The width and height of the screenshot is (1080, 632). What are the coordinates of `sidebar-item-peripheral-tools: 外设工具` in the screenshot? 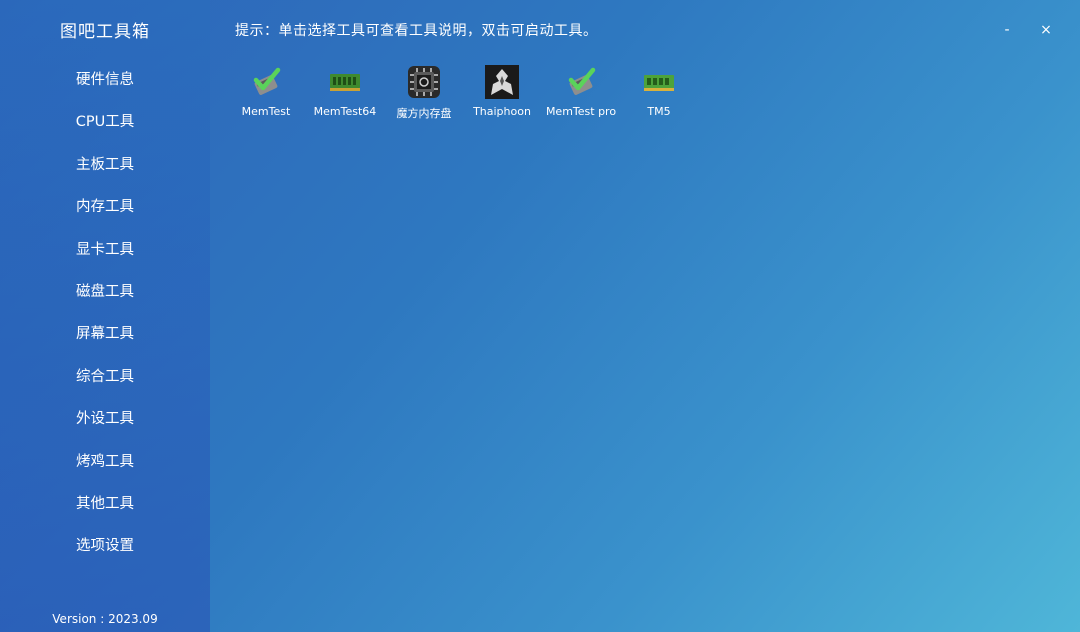 It's located at (105, 419).